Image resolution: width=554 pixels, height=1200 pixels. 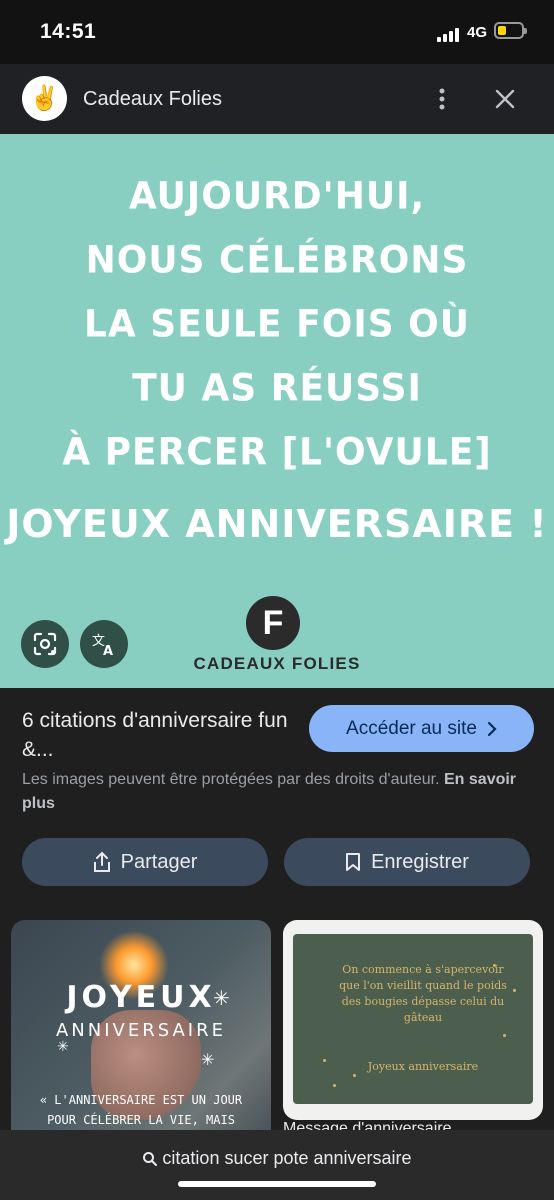 I want to click on search-icon, so click(x=150, y=1158).